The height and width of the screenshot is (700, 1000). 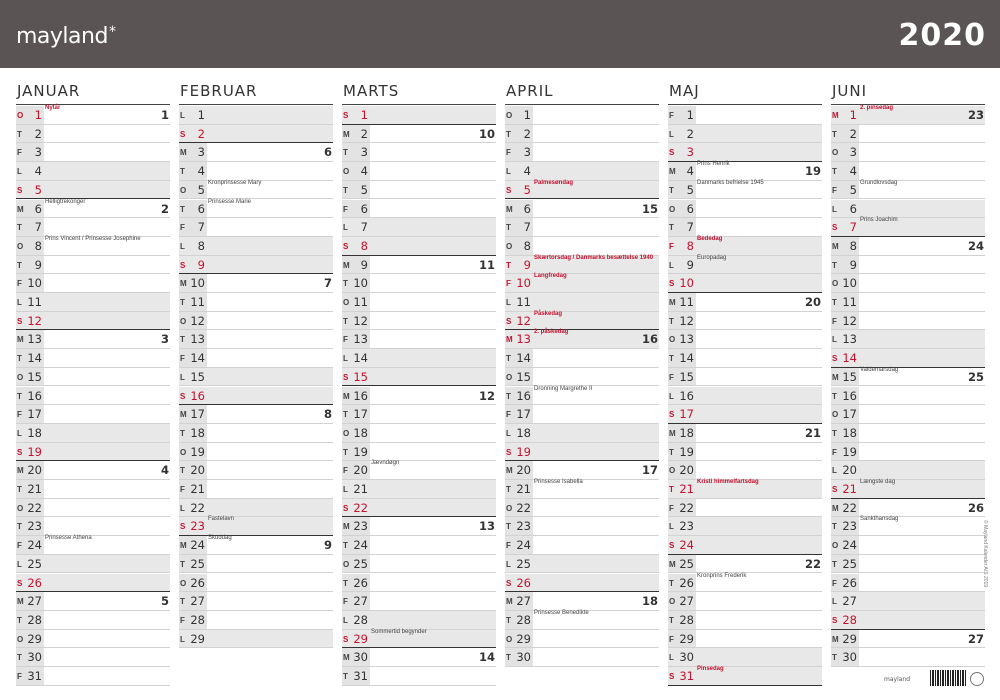 What do you see at coordinates (582, 171) in the screenshot?
I see `day-row: L4` at bounding box center [582, 171].